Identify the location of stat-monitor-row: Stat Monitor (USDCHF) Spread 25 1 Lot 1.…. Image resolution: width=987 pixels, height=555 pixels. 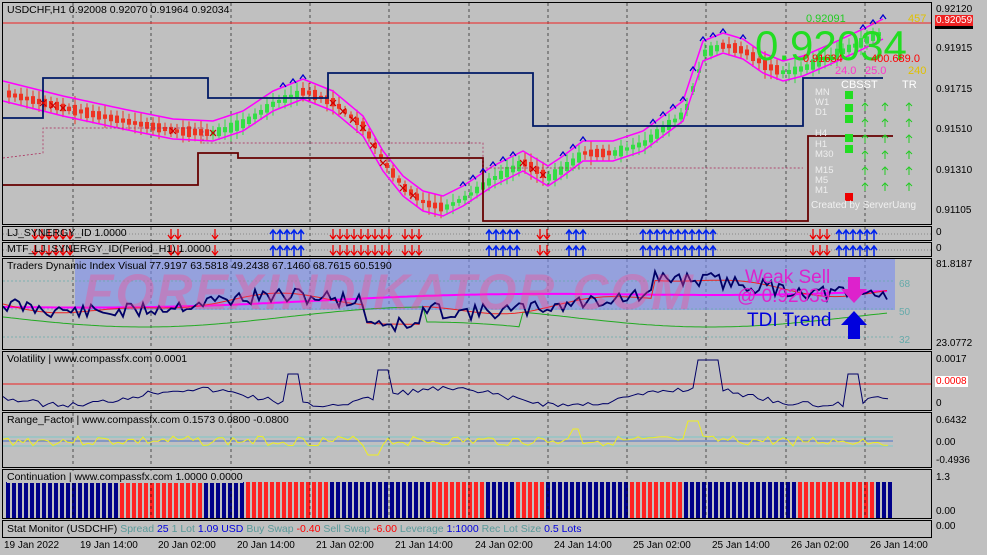
(294, 529).